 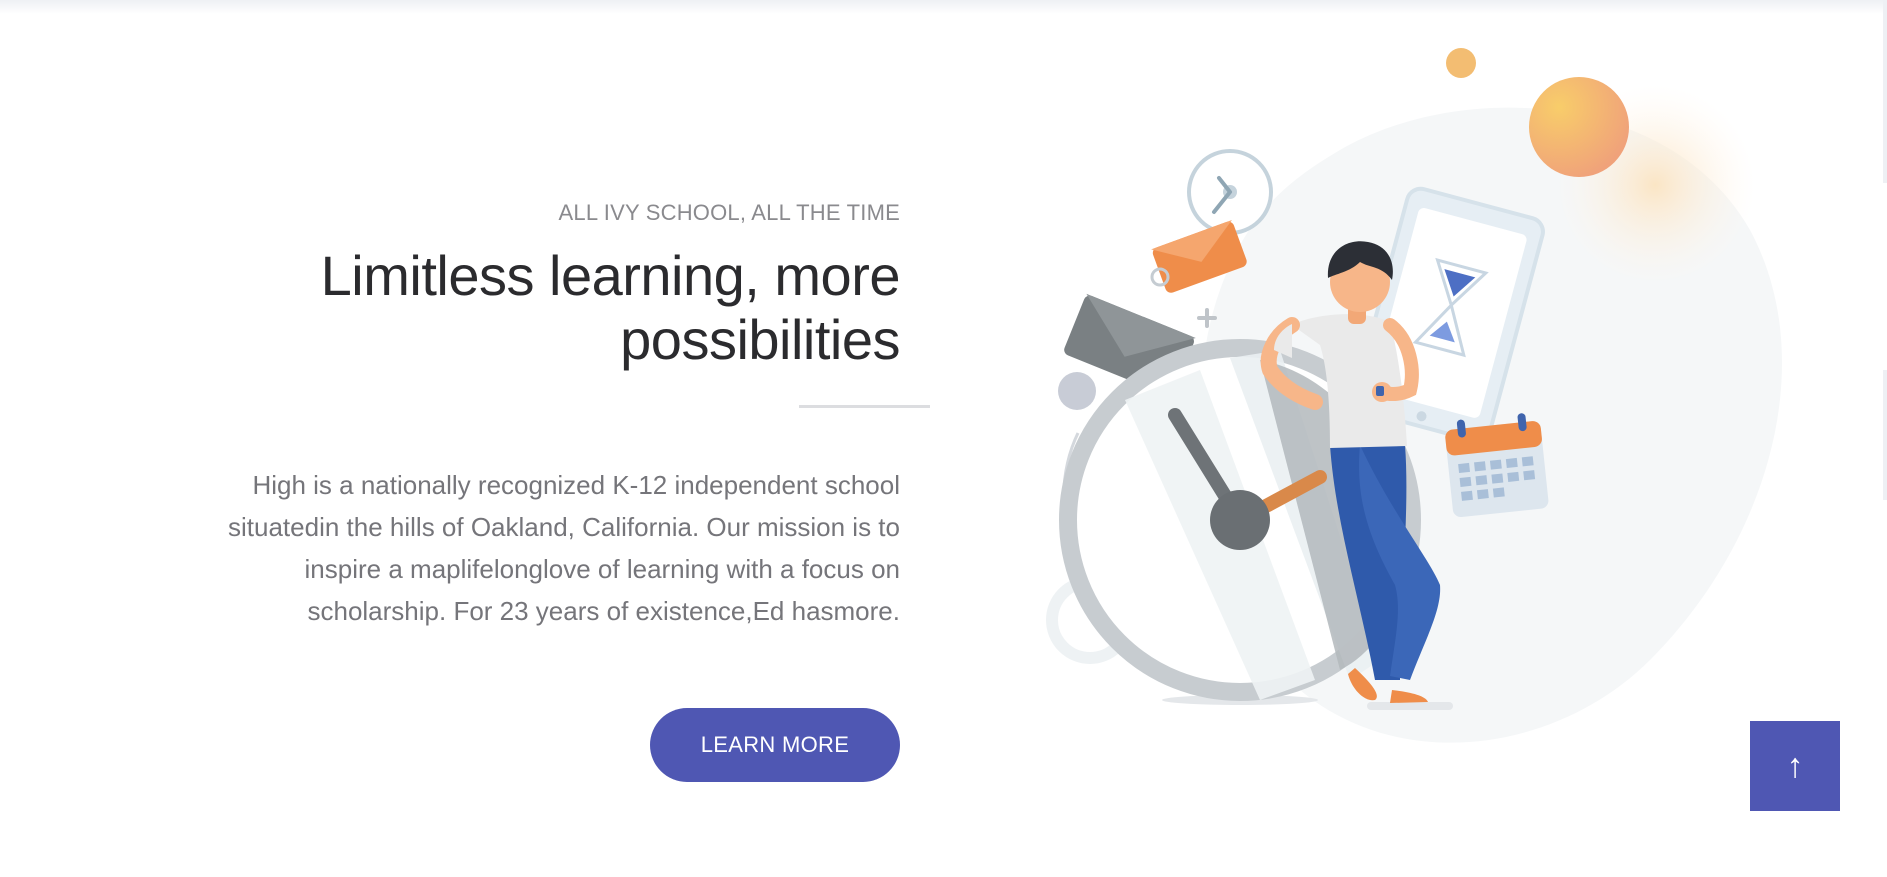 What do you see at coordinates (1579, 127) in the screenshot?
I see `sun-circle` at bounding box center [1579, 127].